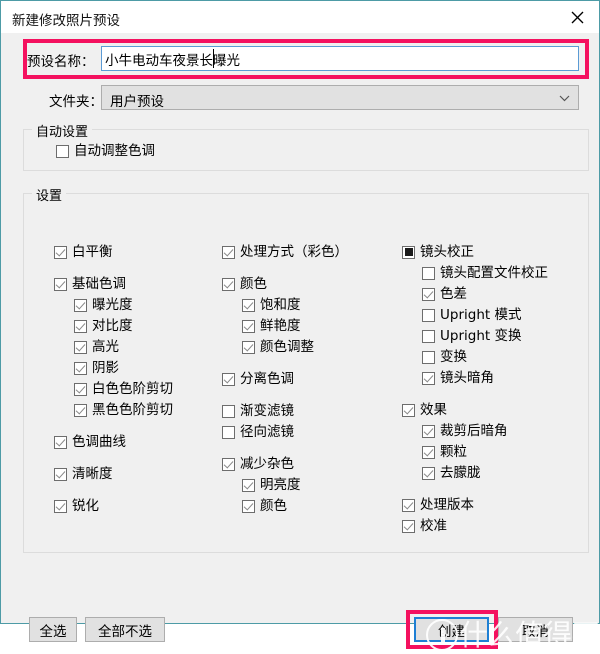  I want to click on setting-c1-checkbox-row: 阴影, so click(96, 368).